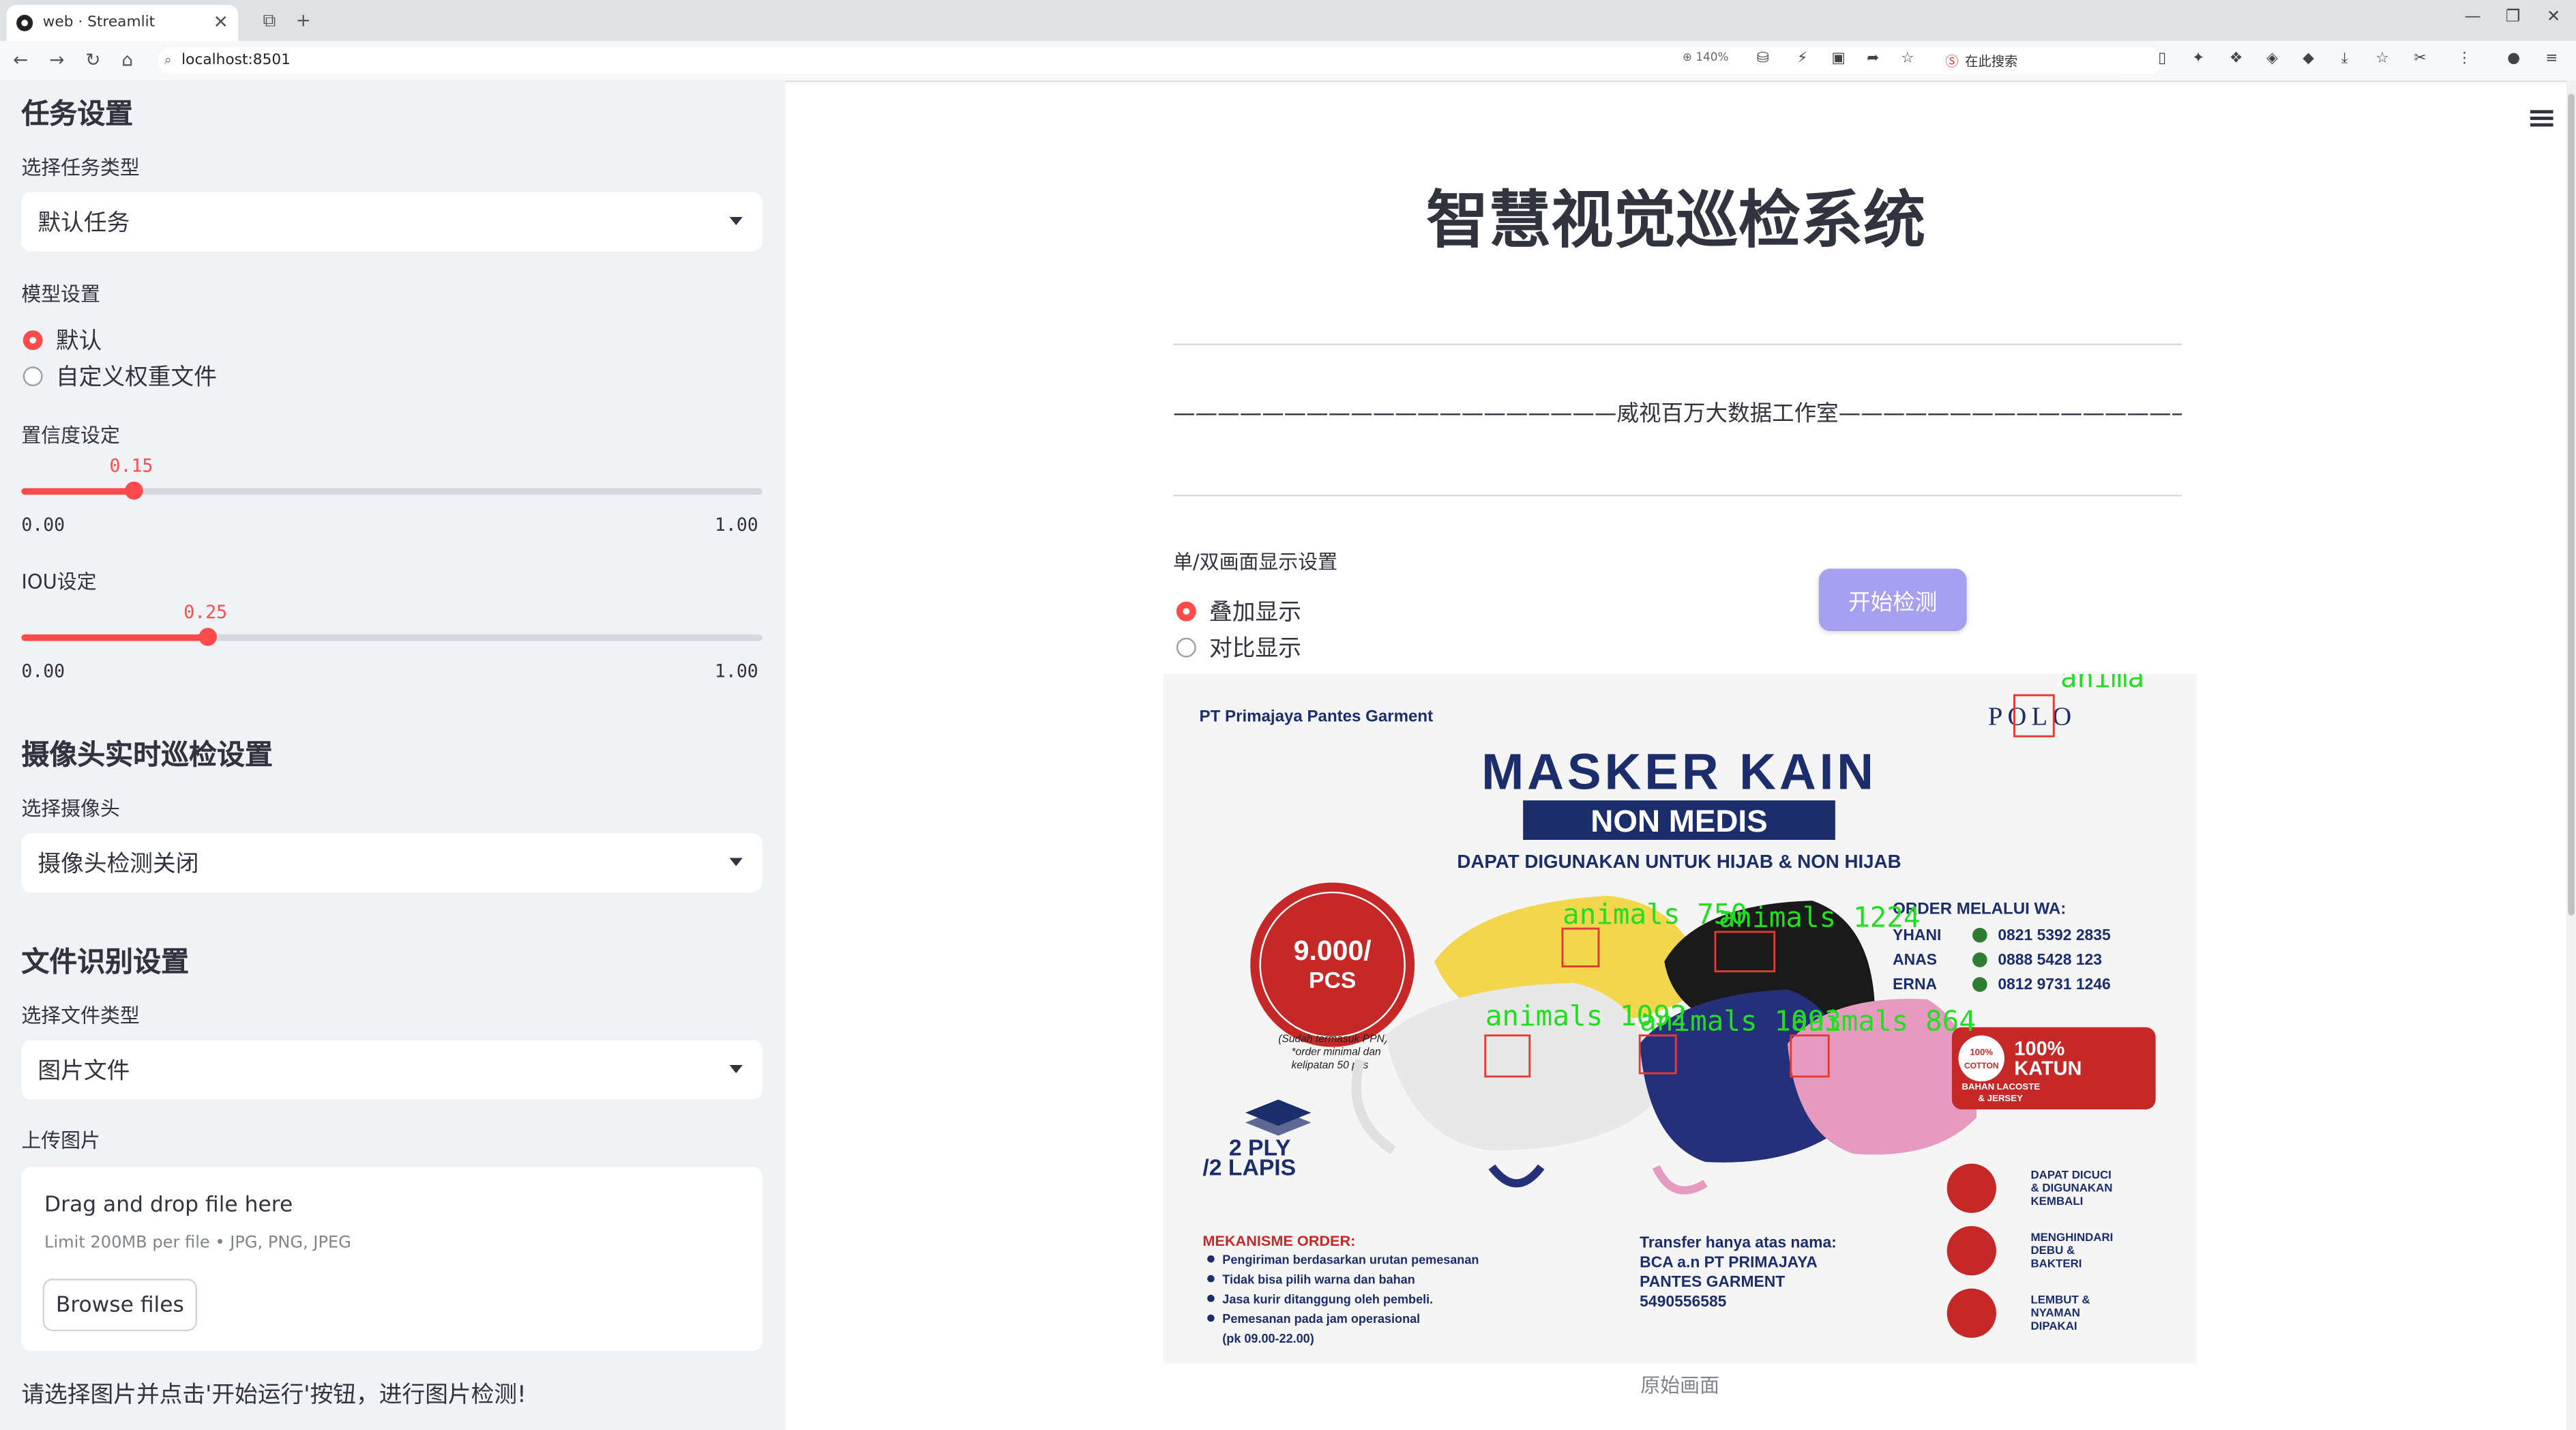 The height and width of the screenshot is (1430, 2576). Describe the element at coordinates (2071, 1175) in the screenshot. I see `feature-text: DAPAT DICUCI` at that location.